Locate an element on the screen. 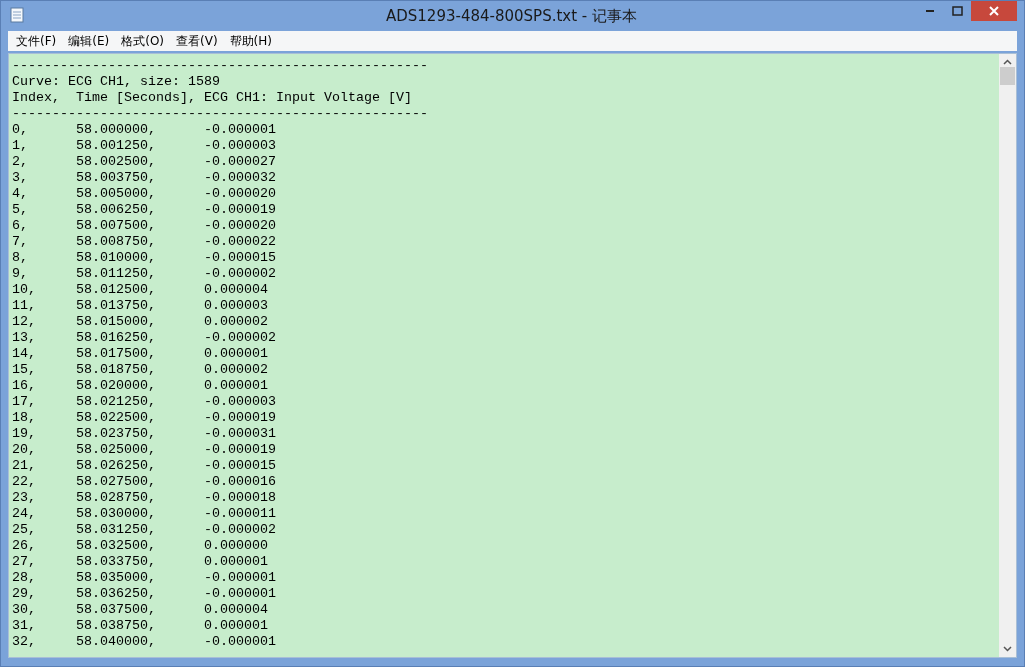  text-line: 6, 58.007500, -0.000020 is located at coordinates (144, 226).